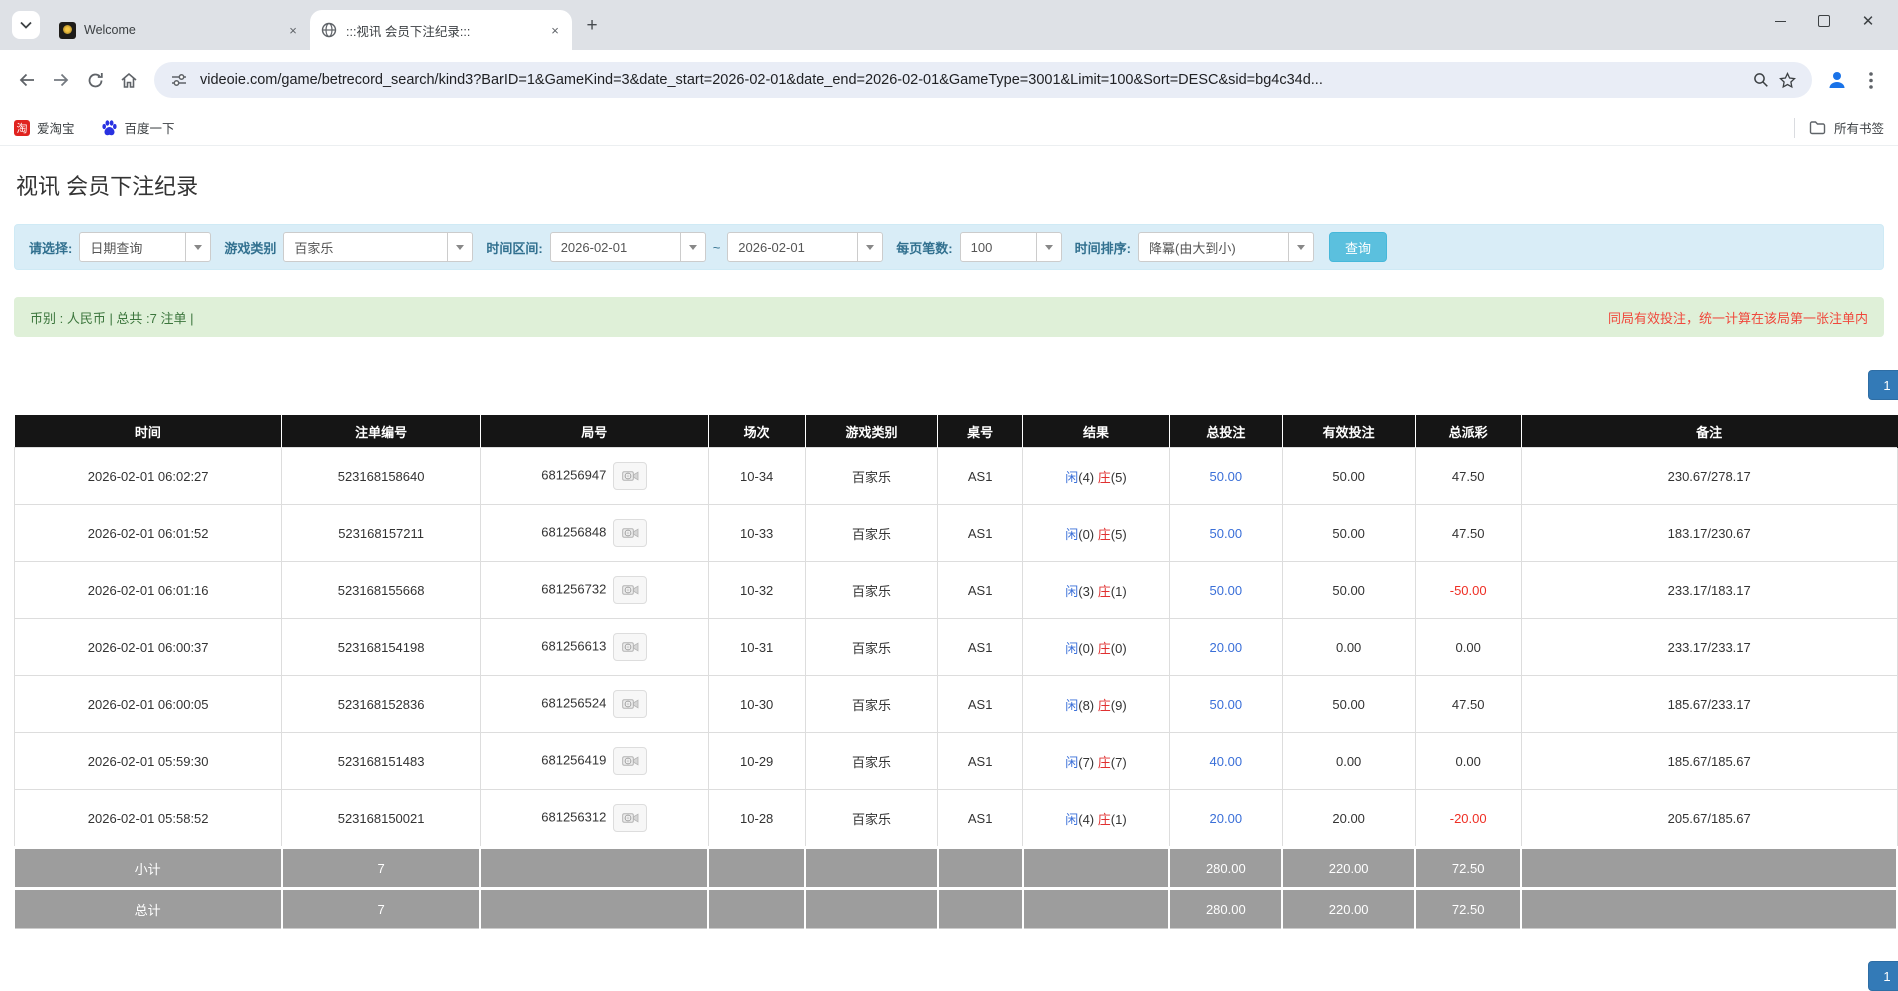  Describe the element at coordinates (1837, 80) in the screenshot. I see `profile-button` at that location.